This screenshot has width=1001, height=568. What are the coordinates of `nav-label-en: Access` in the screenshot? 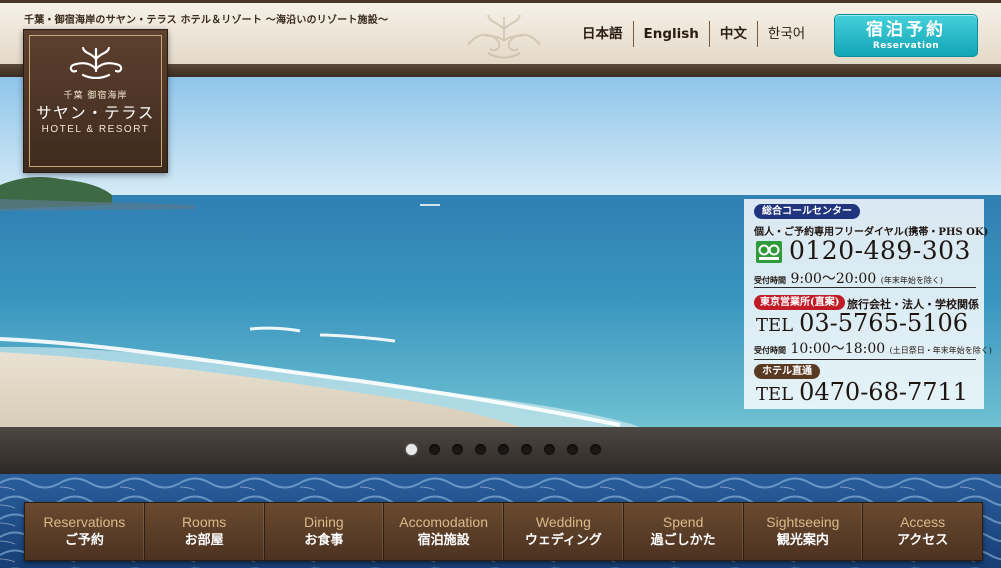 It's located at (923, 522).